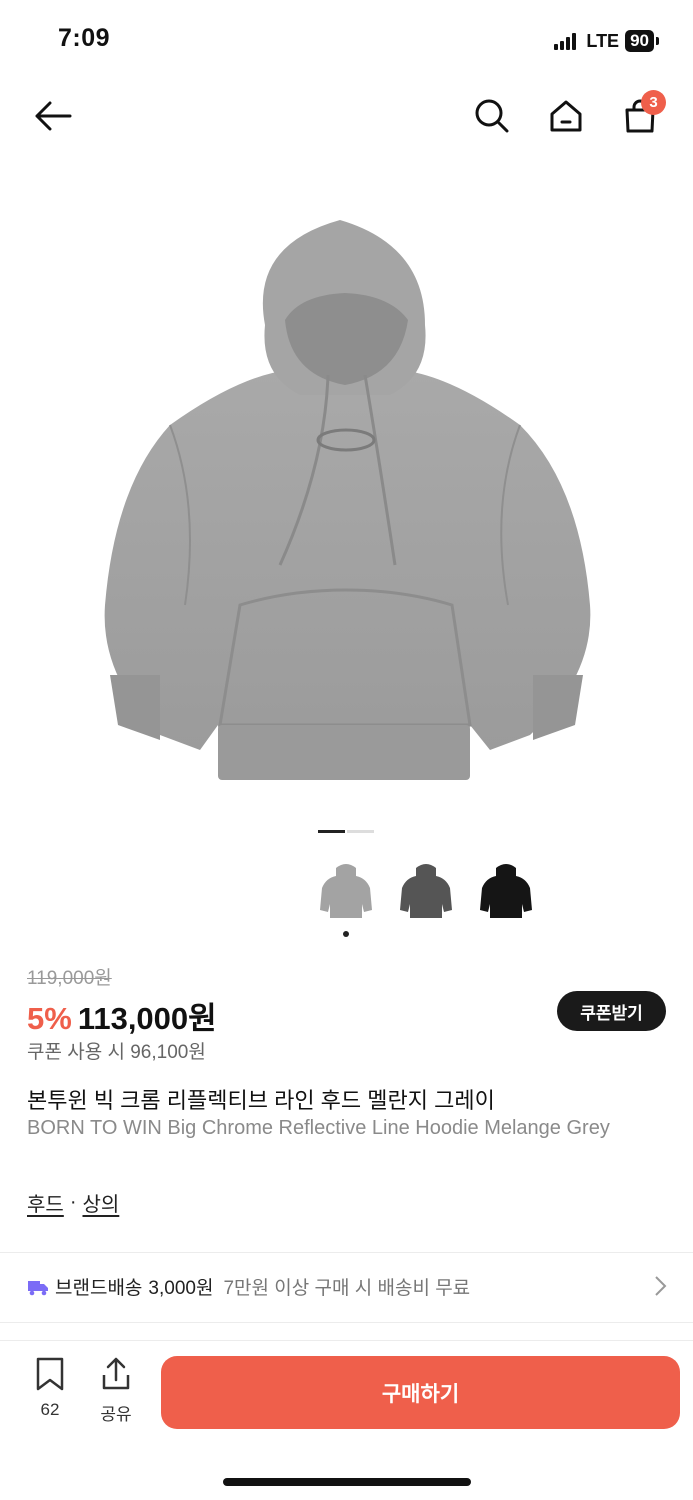 The image size is (693, 1500). What do you see at coordinates (116, 1391) in the screenshot?
I see `share-button: 공유` at bounding box center [116, 1391].